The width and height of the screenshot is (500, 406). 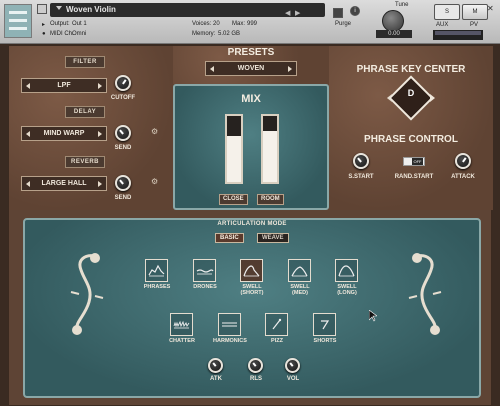 I want to click on phrases-button, so click(x=156, y=270).